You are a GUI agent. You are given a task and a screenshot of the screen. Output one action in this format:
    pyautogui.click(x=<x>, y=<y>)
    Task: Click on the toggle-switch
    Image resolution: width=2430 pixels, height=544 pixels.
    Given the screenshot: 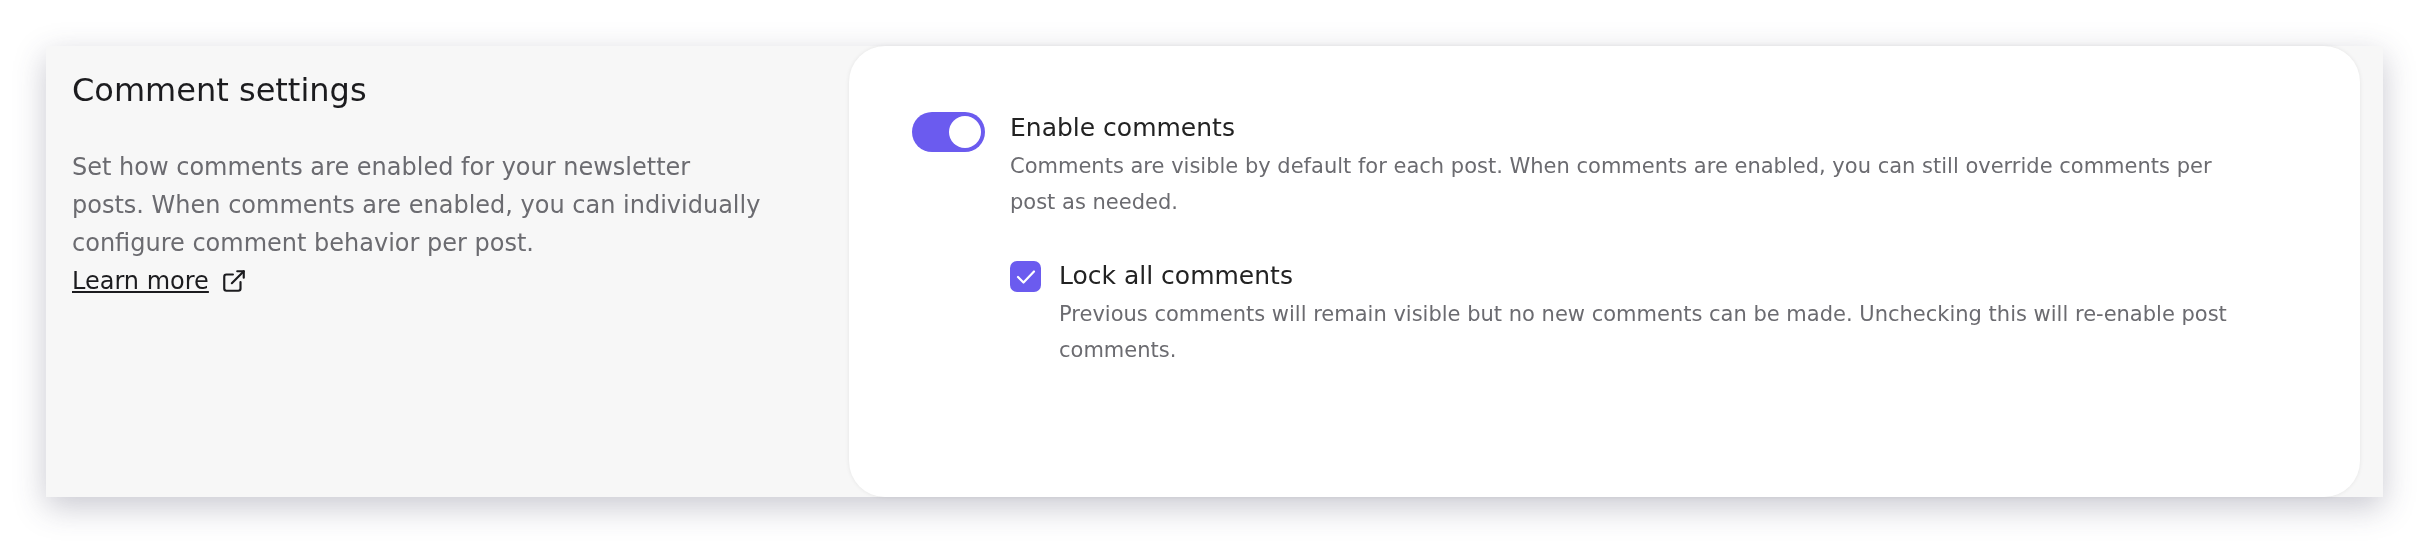 What is the action you would take?
    pyautogui.click(x=948, y=132)
    